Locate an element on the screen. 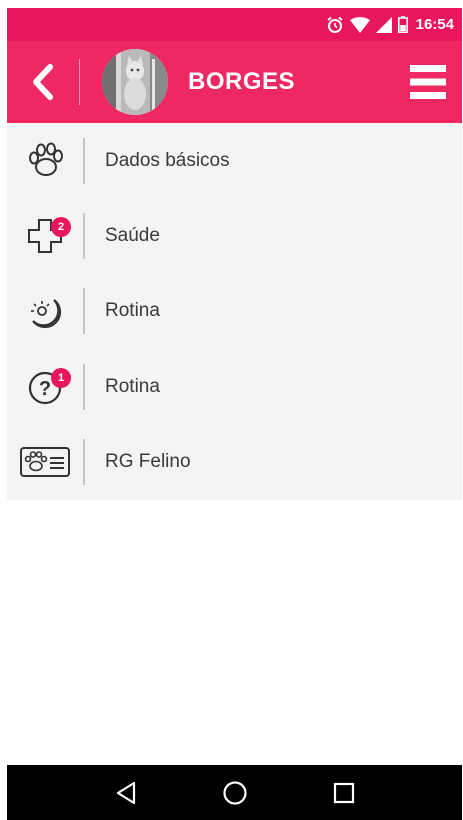  system-nav-bar is located at coordinates (234, 792).